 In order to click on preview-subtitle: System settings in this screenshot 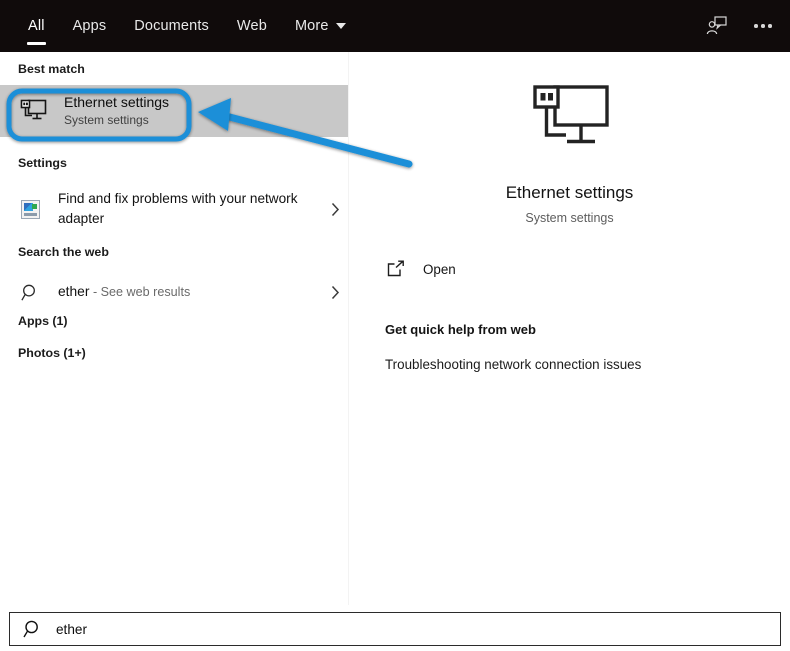, I will do `click(569, 218)`.